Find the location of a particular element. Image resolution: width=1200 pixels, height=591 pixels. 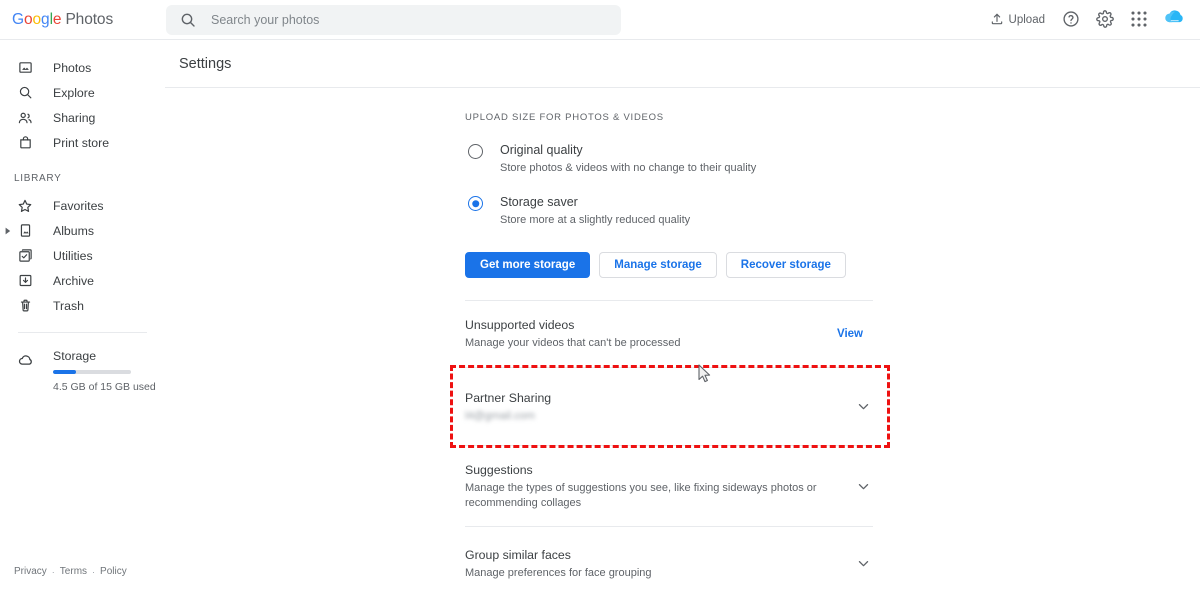

apps-button is located at coordinates (1139, 20).